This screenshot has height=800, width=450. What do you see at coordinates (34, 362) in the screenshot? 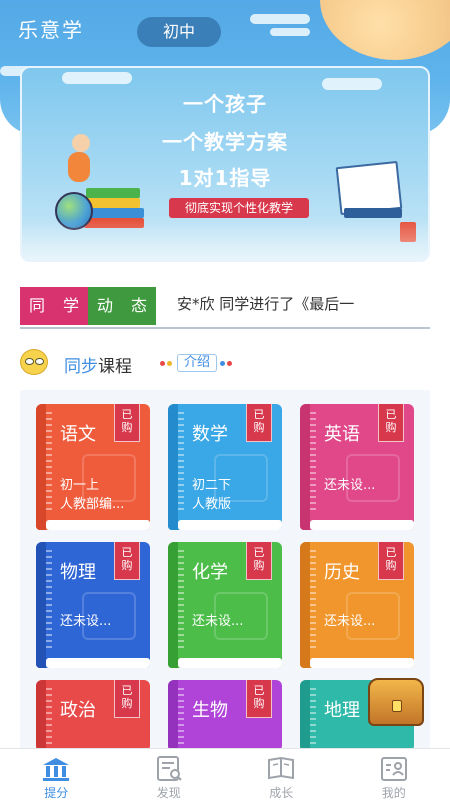
I see `emoji-face-icon` at bounding box center [34, 362].